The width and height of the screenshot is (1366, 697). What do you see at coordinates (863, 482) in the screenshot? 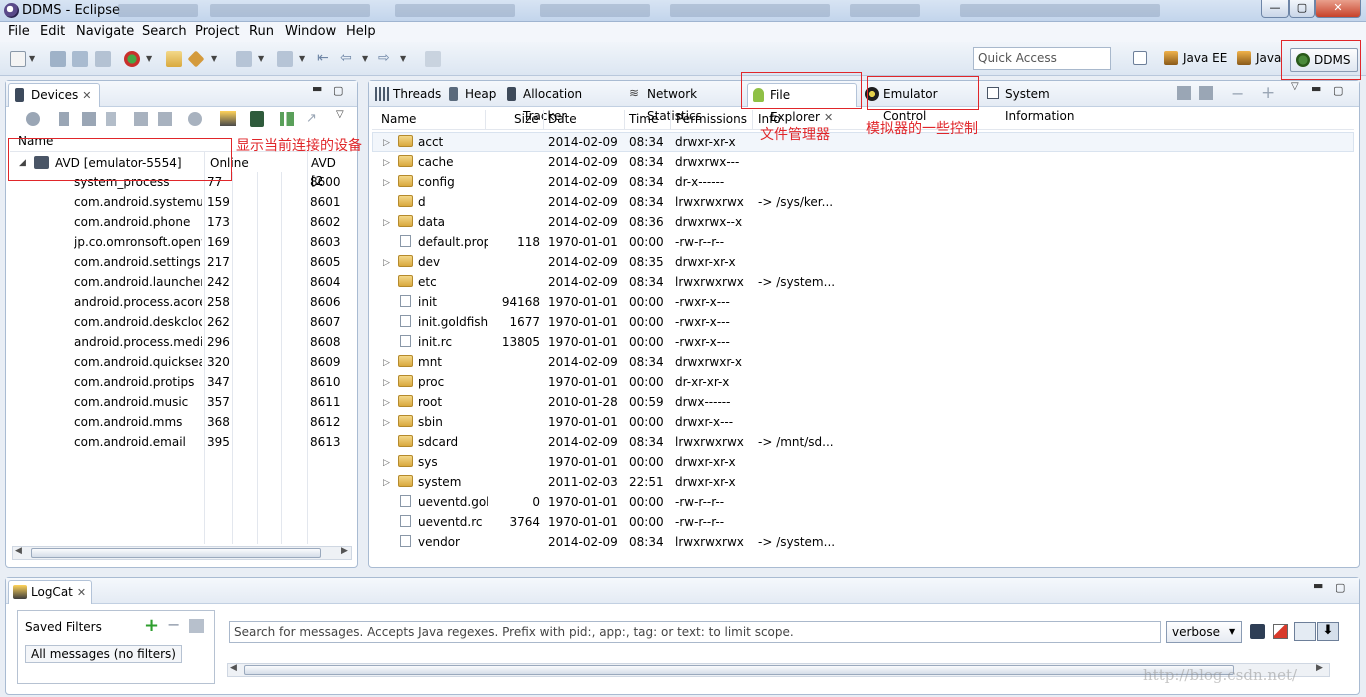
I see `file-row: ▷ system 2011-02-03 22:51 drwxr-xr-x` at bounding box center [863, 482].